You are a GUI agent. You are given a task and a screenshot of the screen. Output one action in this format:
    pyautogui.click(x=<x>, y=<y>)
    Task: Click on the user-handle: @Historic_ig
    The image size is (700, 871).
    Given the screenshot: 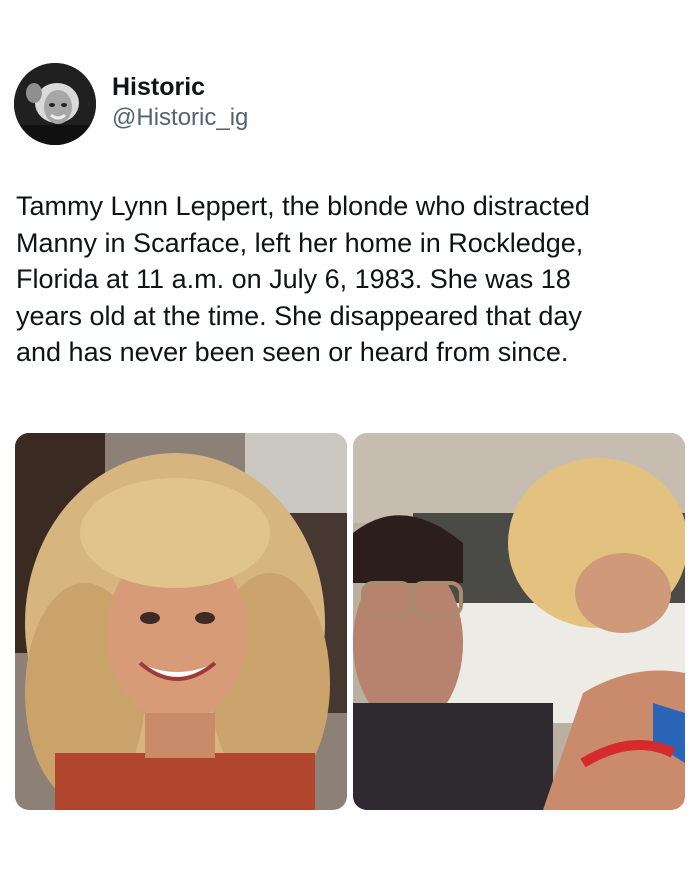 What is the action you would take?
    pyautogui.click(x=180, y=118)
    